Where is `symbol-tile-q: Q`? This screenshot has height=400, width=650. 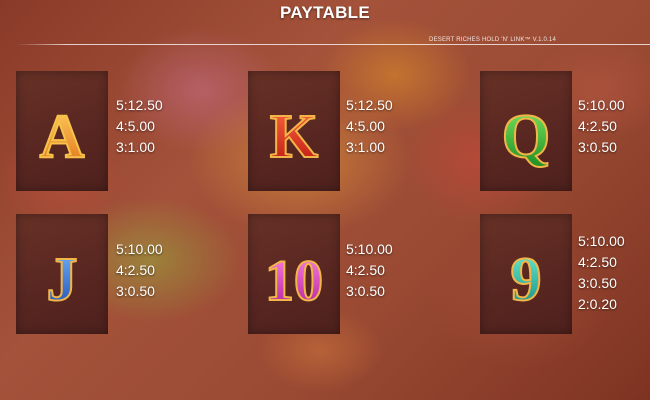
symbol-tile-q: Q is located at coordinates (526, 131).